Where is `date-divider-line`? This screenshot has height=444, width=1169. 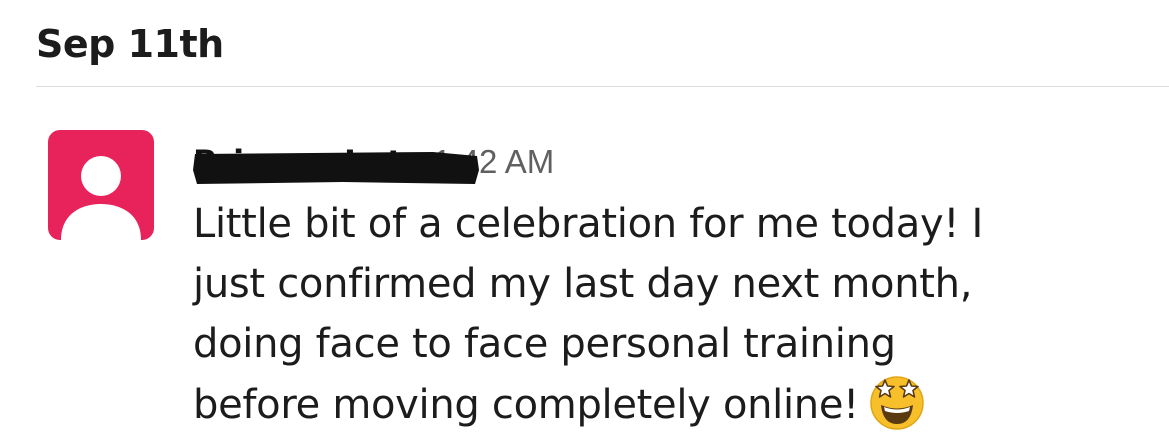 date-divider-line is located at coordinates (602, 86).